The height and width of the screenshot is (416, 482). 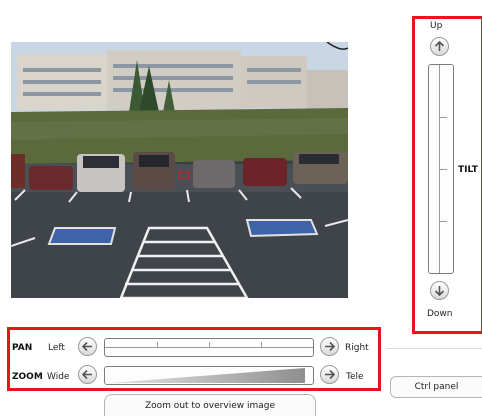 I want to click on zoom-wide-button, so click(x=87, y=374).